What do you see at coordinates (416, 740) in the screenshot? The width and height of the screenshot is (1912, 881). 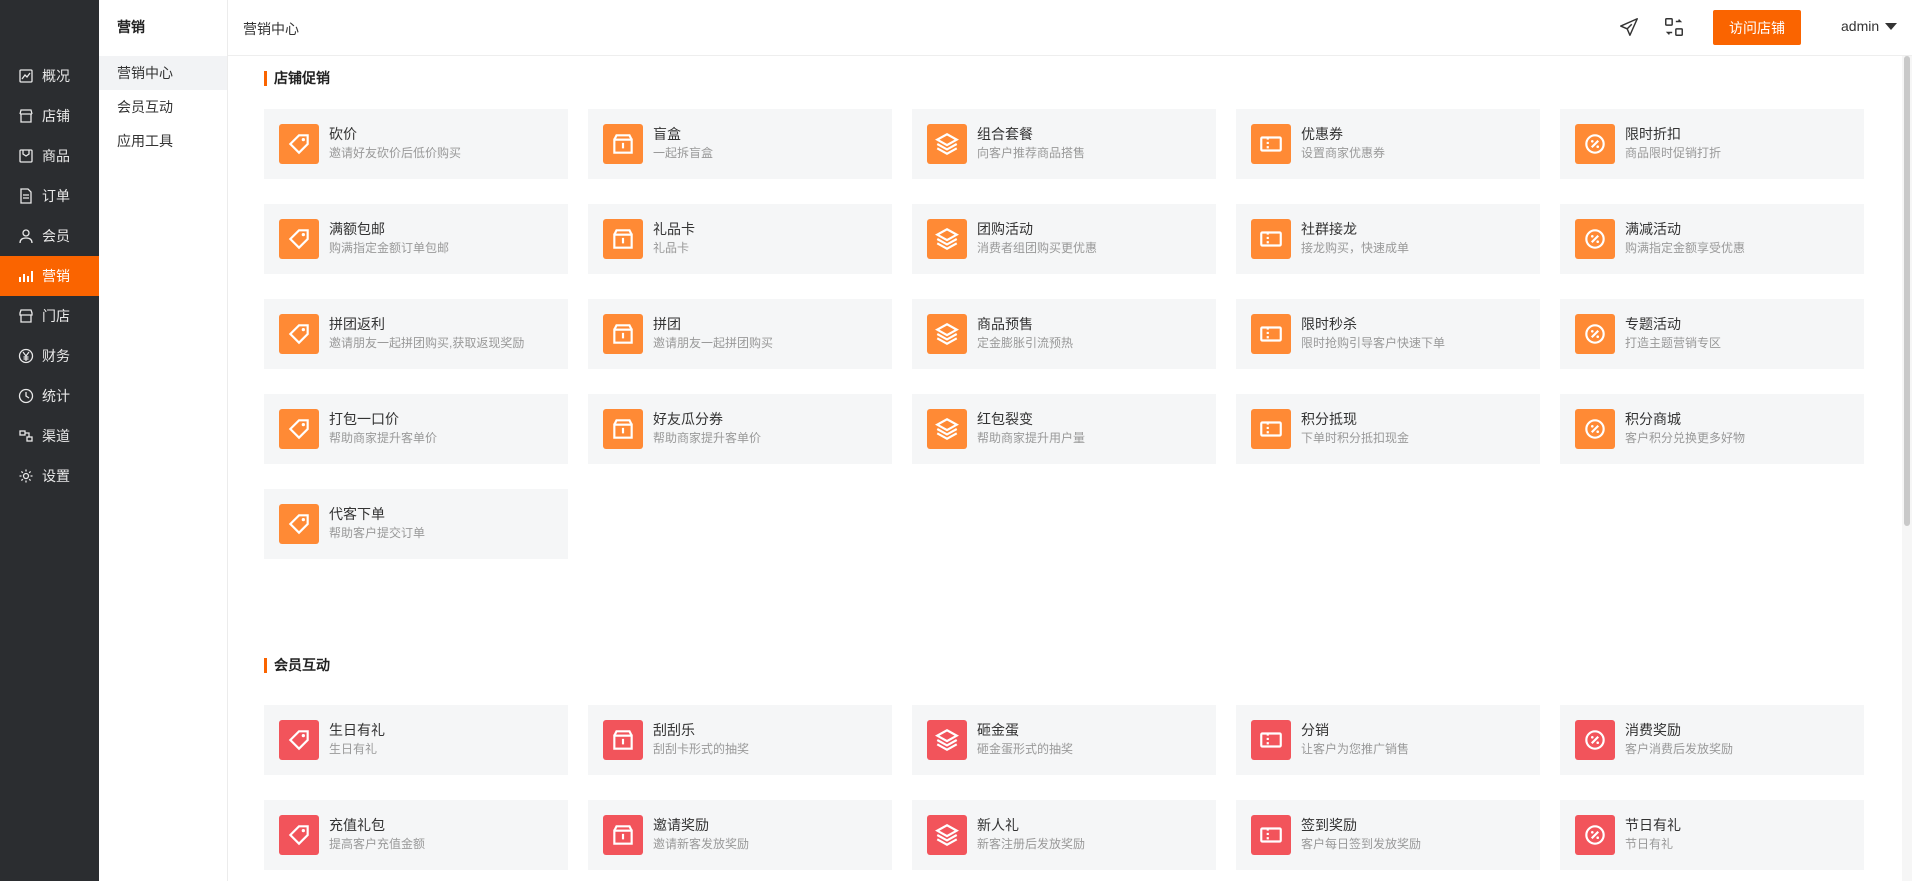 I see `member-card: 生日有礼 生日有礼` at bounding box center [416, 740].